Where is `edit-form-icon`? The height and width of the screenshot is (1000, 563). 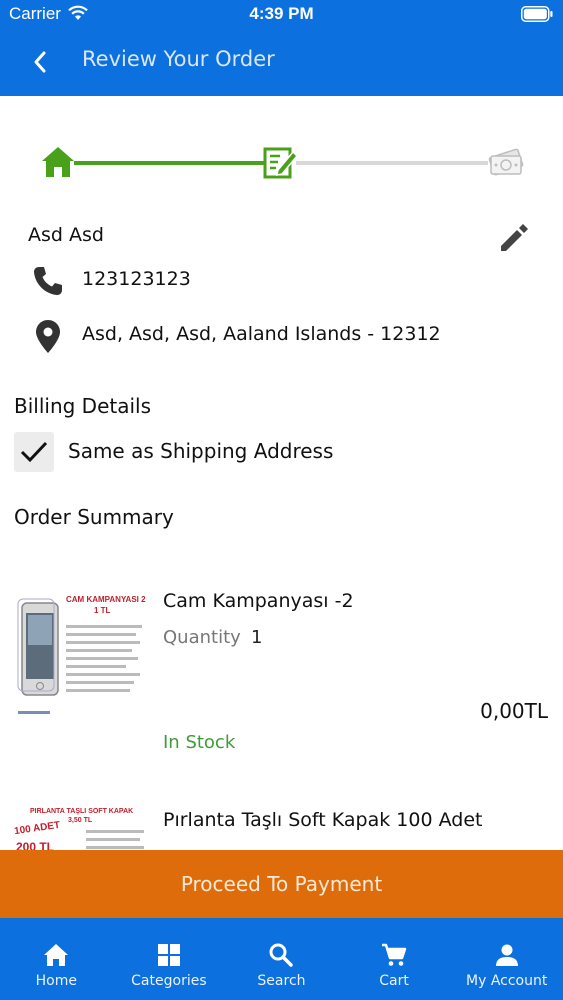 edit-form-icon is located at coordinates (280, 163).